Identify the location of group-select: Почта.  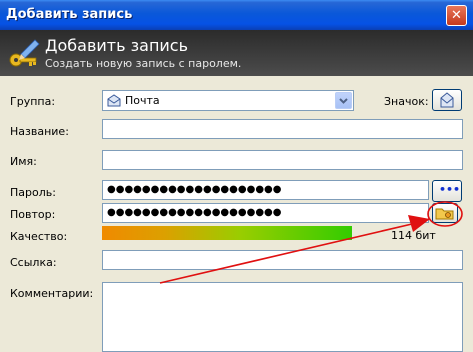
(228, 100).